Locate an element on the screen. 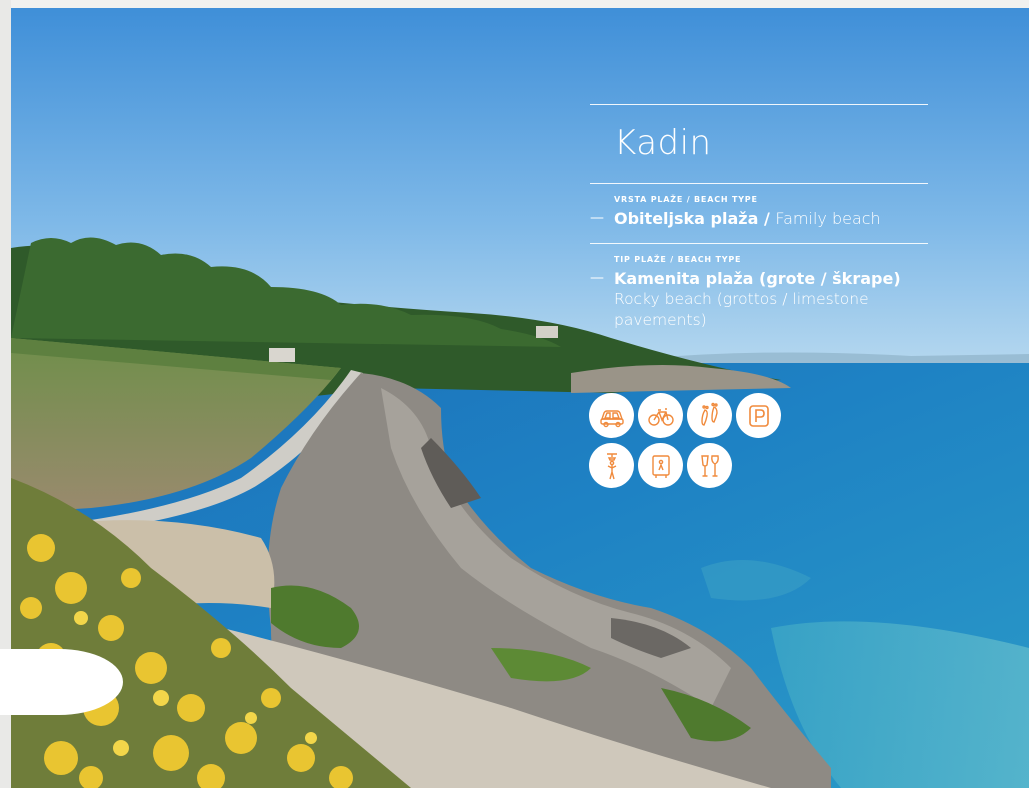 The image size is (1029, 788). parking-icon is located at coordinates (758, 415).